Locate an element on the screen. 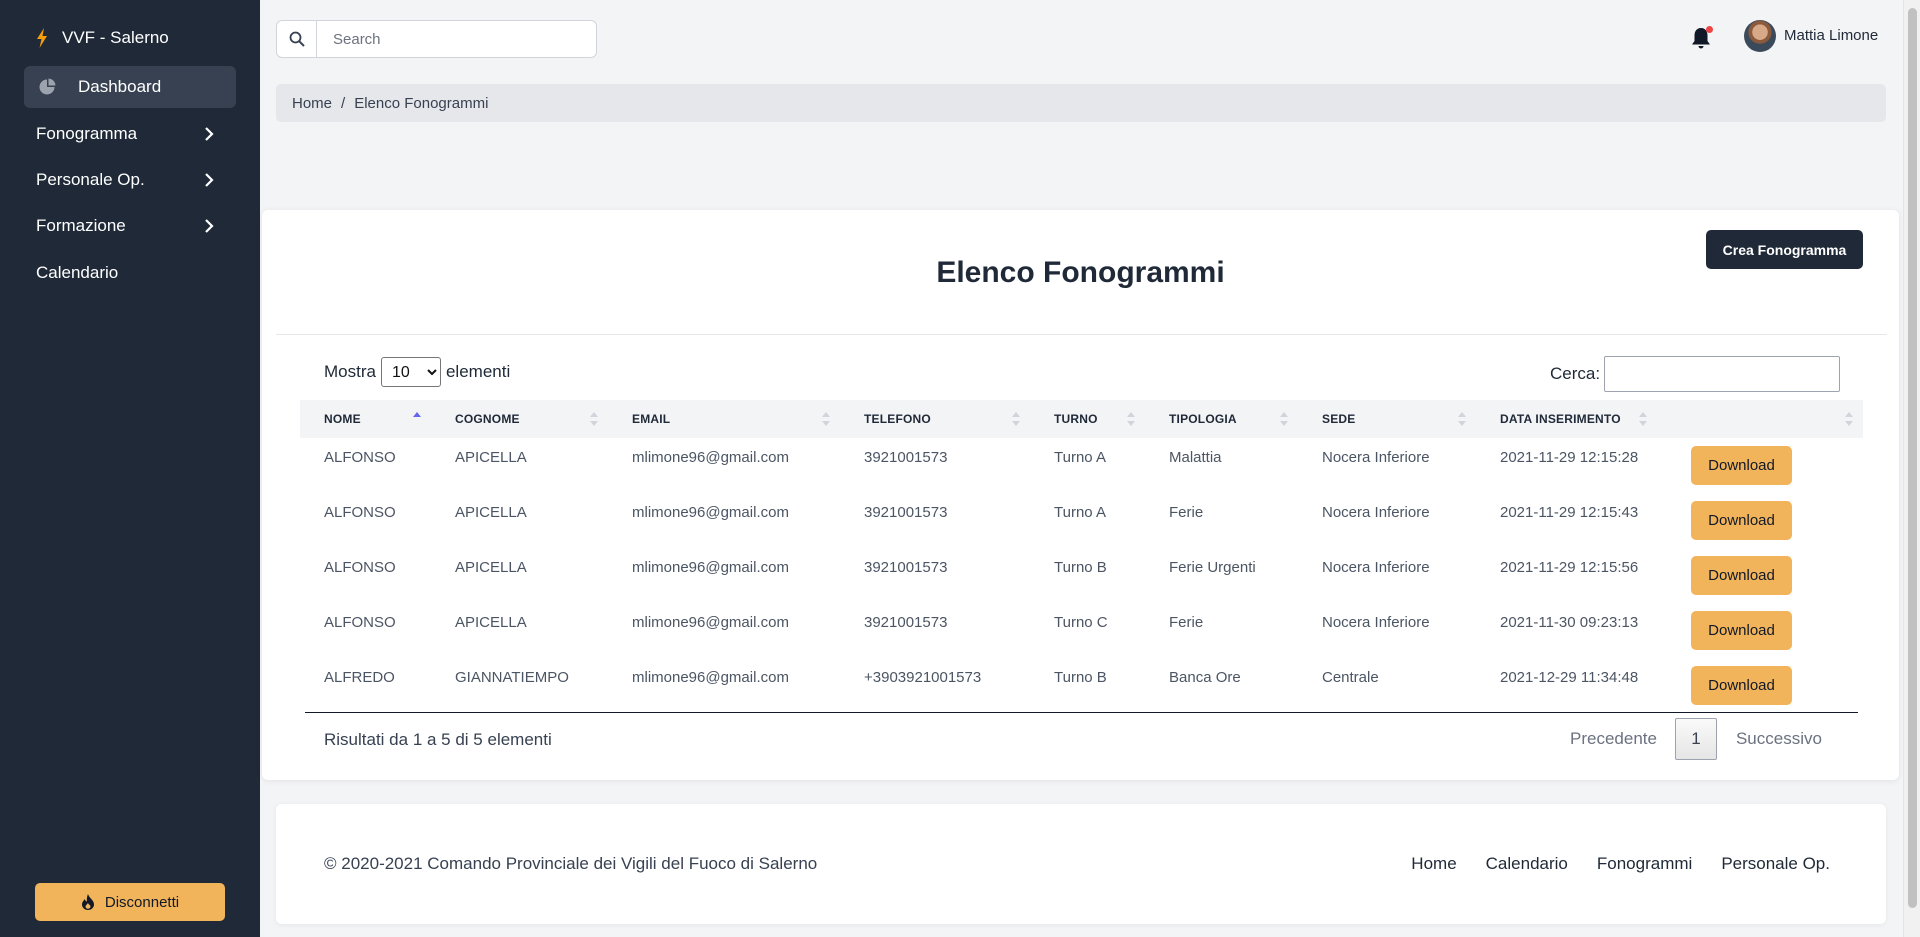 The width and height of the screenshot is (1920, 937). create-fonogramma-button: Crea Fonogramma is located at coordinates (1784, 249).